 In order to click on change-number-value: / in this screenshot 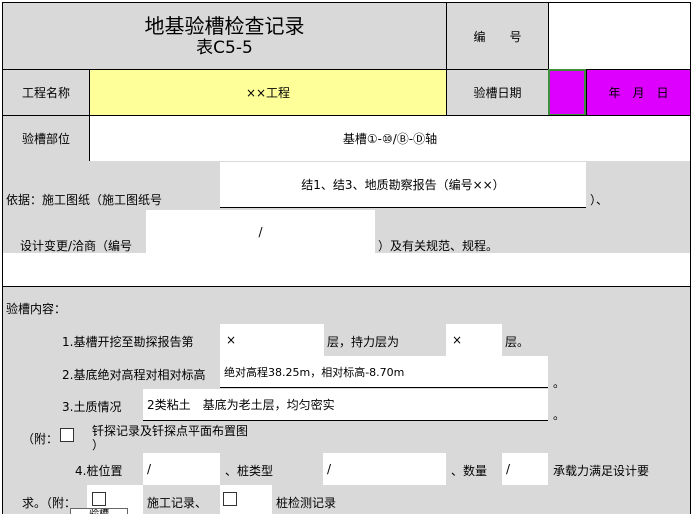, I will do `click(260, 231)`.